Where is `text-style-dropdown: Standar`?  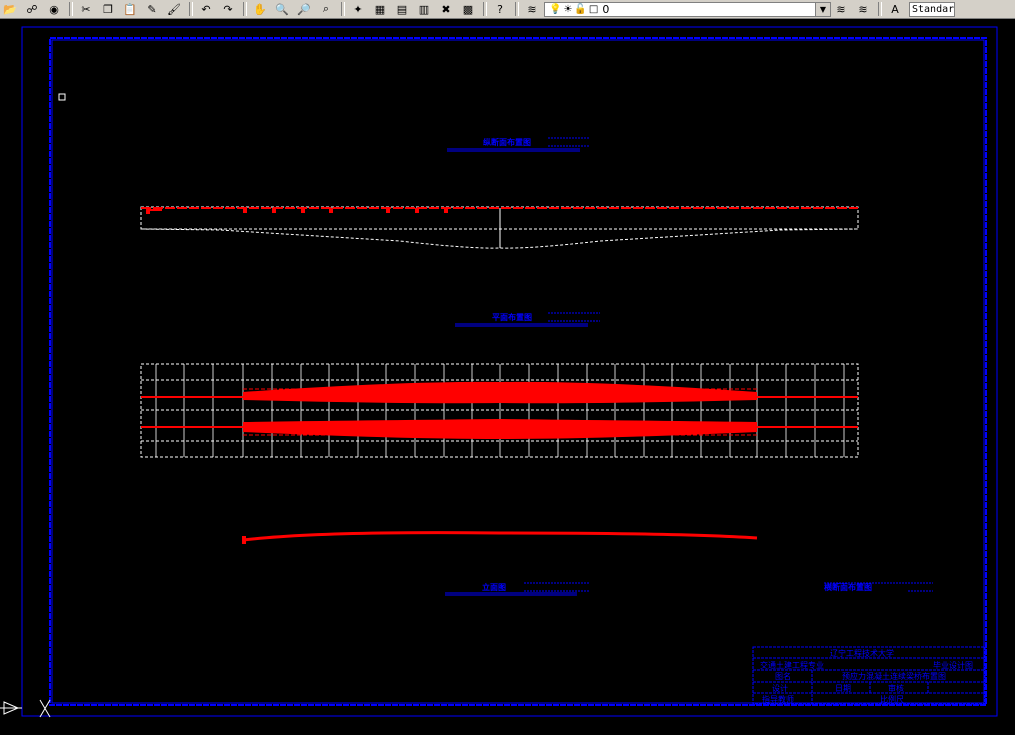 text-style-dropdown: Standar is located at coordinates (932, 9).